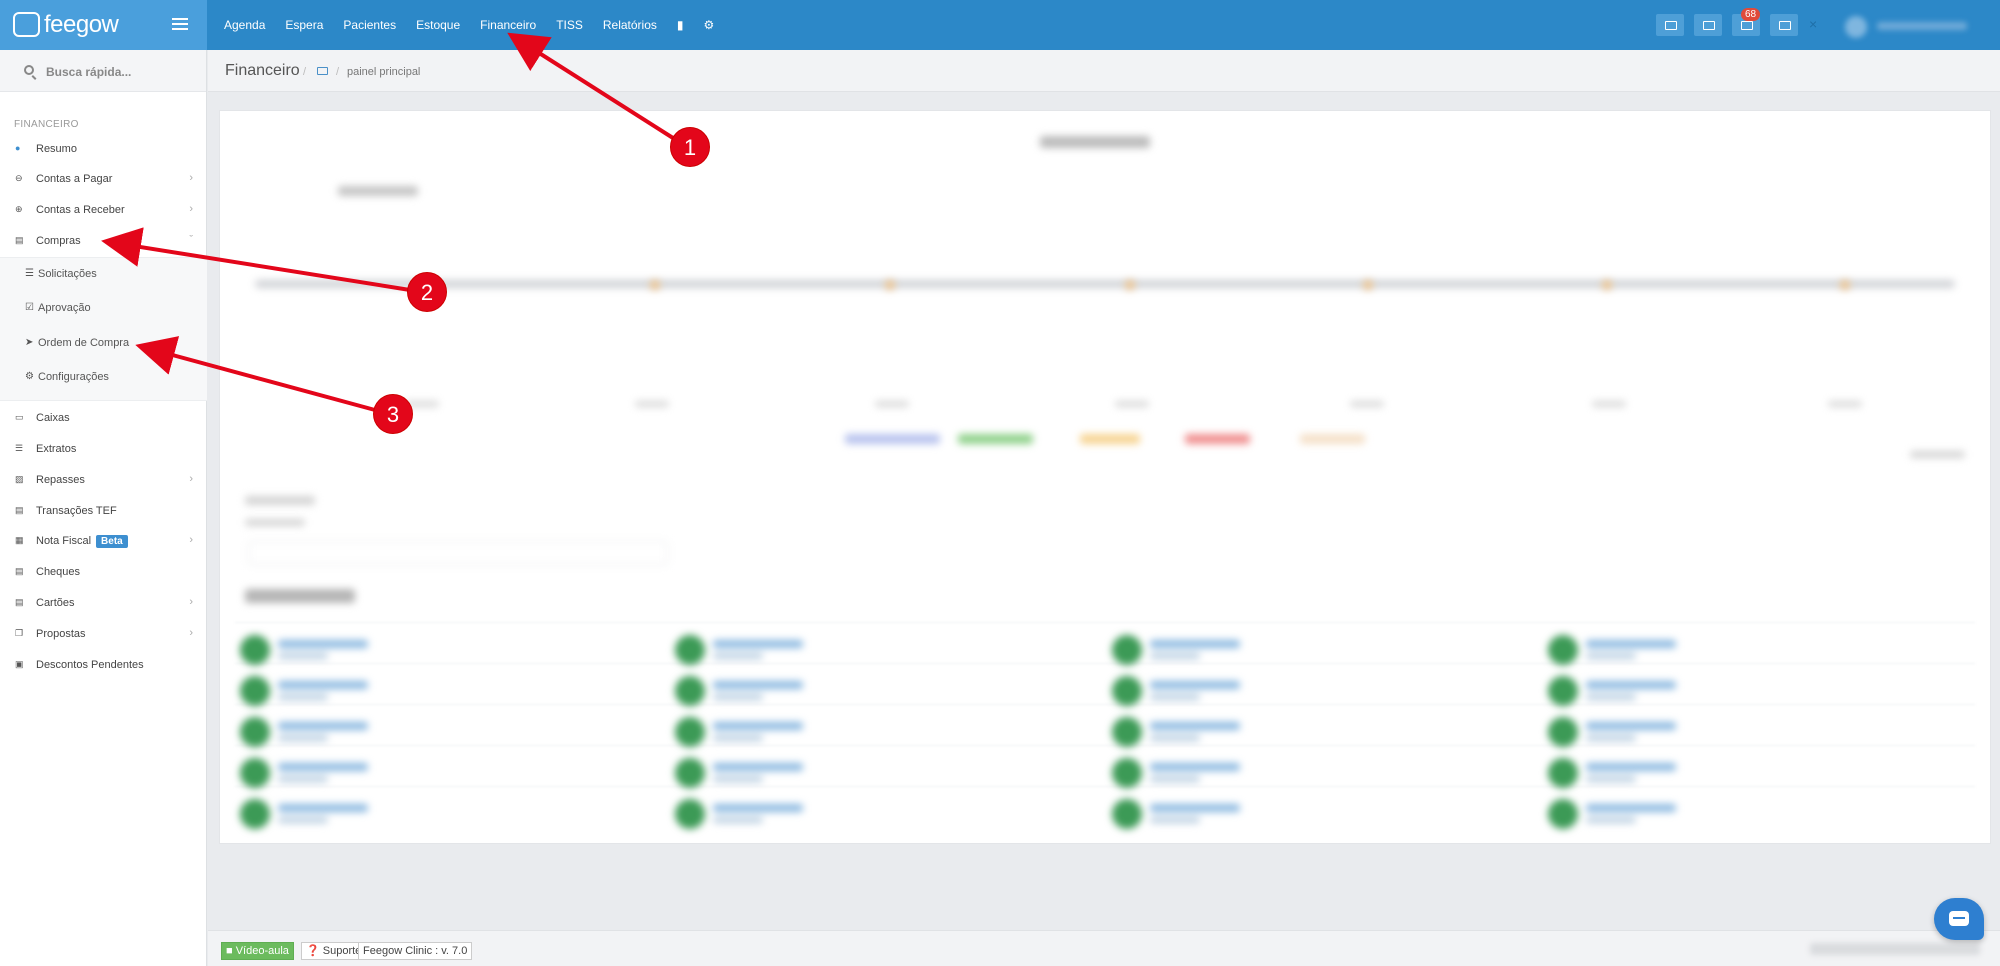 This screenshot has width=2000, height=966. What do you see at coordinates (84, 343) in the screenshot?
I see `sidebar-subitem-label: Ordem de Compra` at bounding box center [84, 343].